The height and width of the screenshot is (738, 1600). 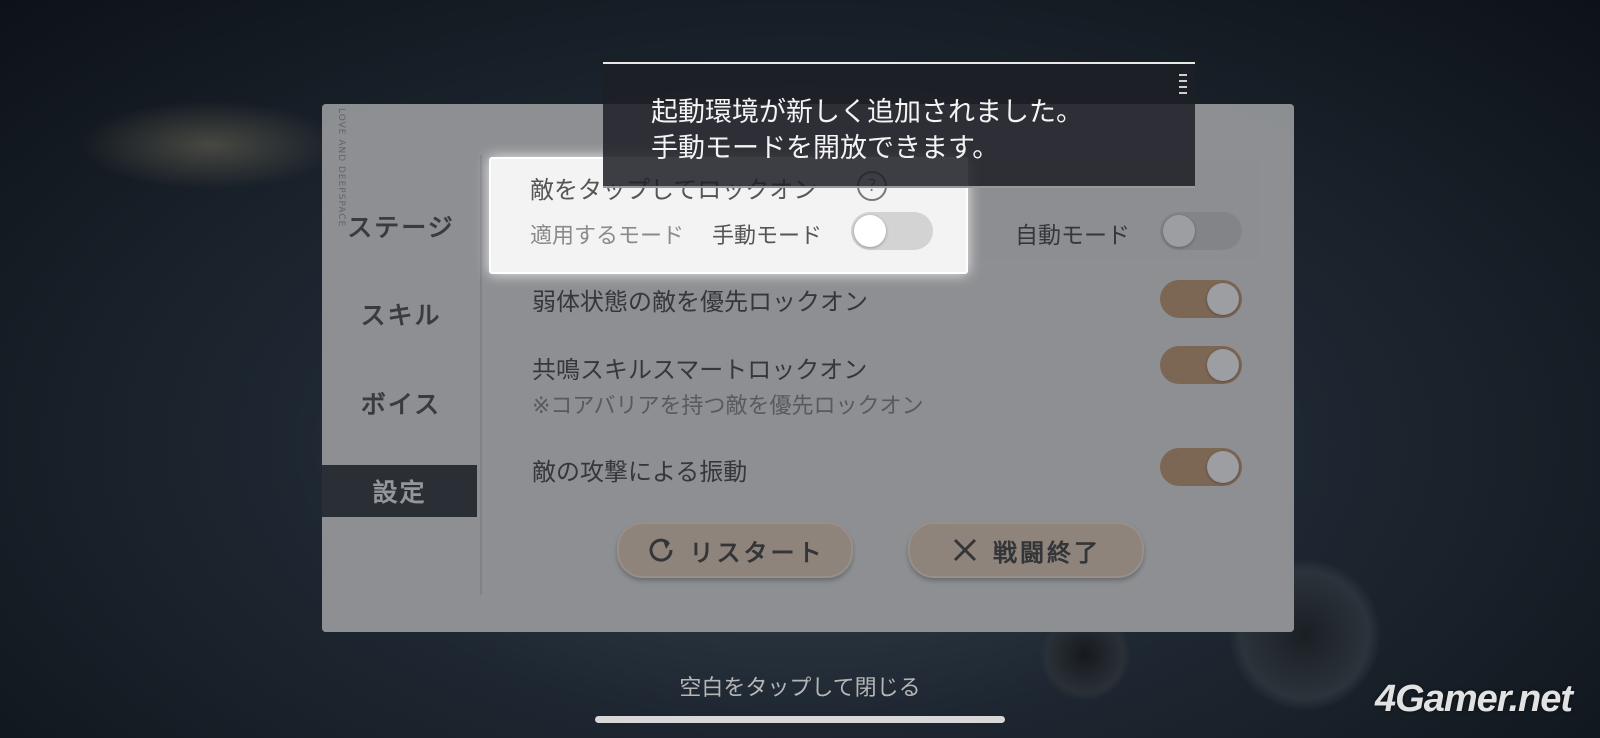 I want to click on restart-button: リスタート, so click(x=735, y=550).